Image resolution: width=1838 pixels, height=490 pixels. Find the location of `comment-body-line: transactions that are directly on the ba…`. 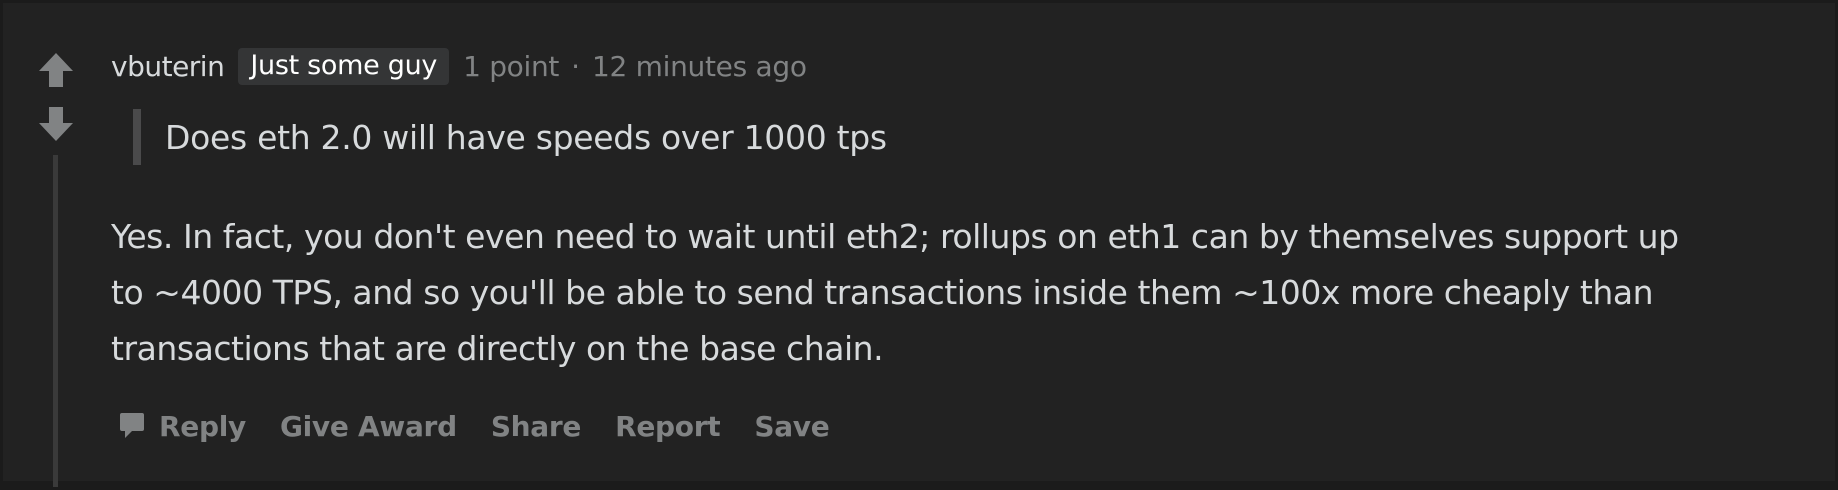

comment-body-line: transactions that are directly on the ba… is located at coordinates (497, 348).